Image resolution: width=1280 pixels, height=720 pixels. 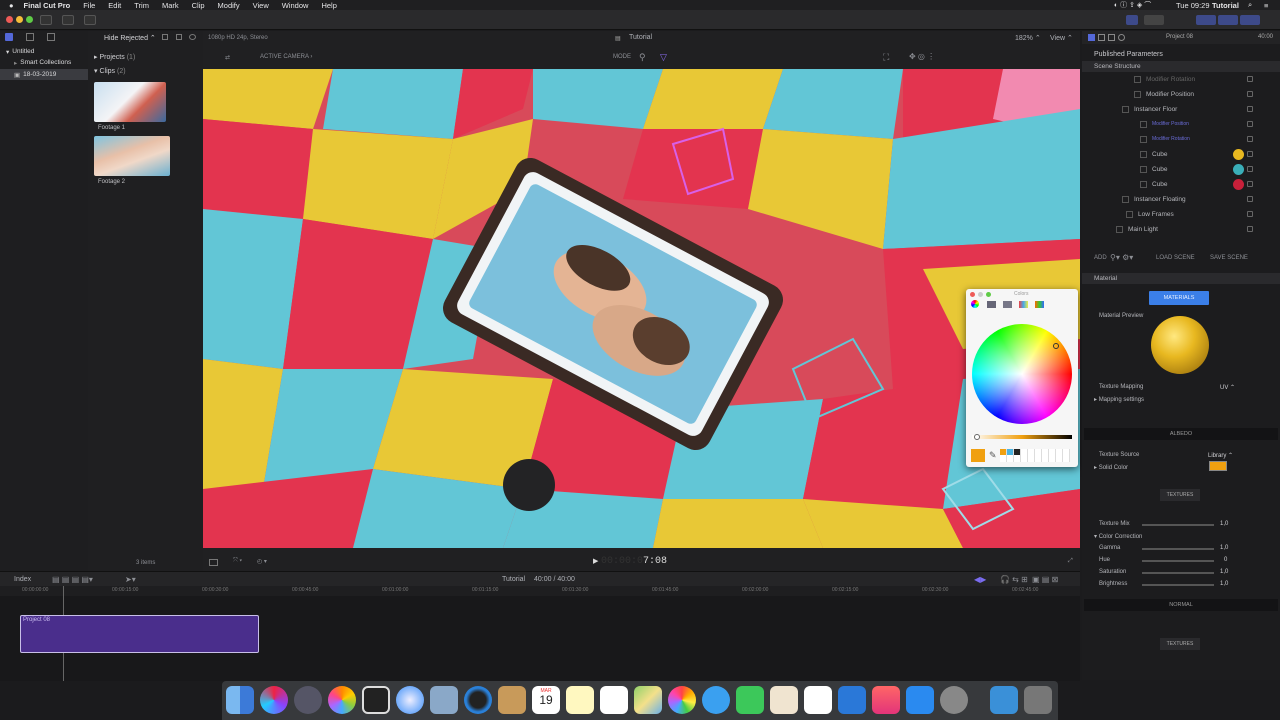 I want to click on info-icon, so click(x=1121, y=37).